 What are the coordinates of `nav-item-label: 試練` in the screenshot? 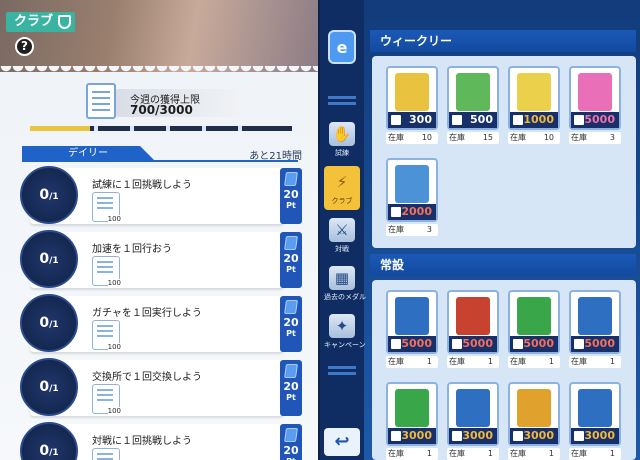 It's located at (342, 153).